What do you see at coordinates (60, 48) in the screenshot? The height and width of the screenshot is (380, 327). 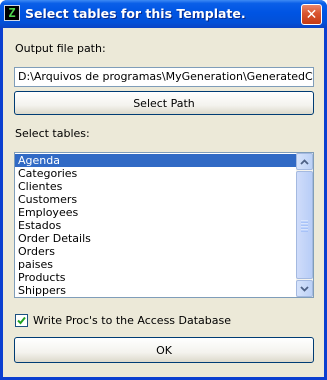 I see `output-path-label: Output file path:` at bounding box center [60, 48].